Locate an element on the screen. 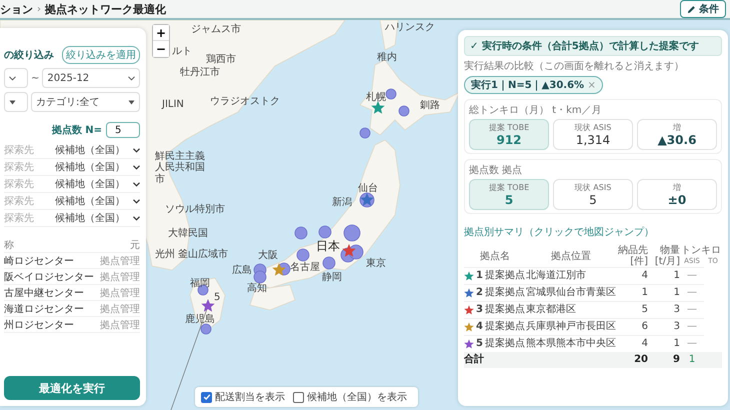 The height and width of the screenshot is (410, 730). table-cell: 北海道江別市 is located at coordinates (571, 275).